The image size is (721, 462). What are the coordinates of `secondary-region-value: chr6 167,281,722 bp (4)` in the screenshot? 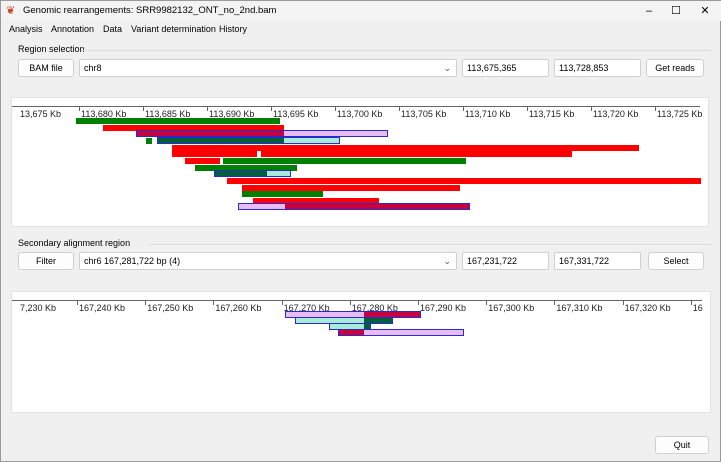 It's located at (132, 261).